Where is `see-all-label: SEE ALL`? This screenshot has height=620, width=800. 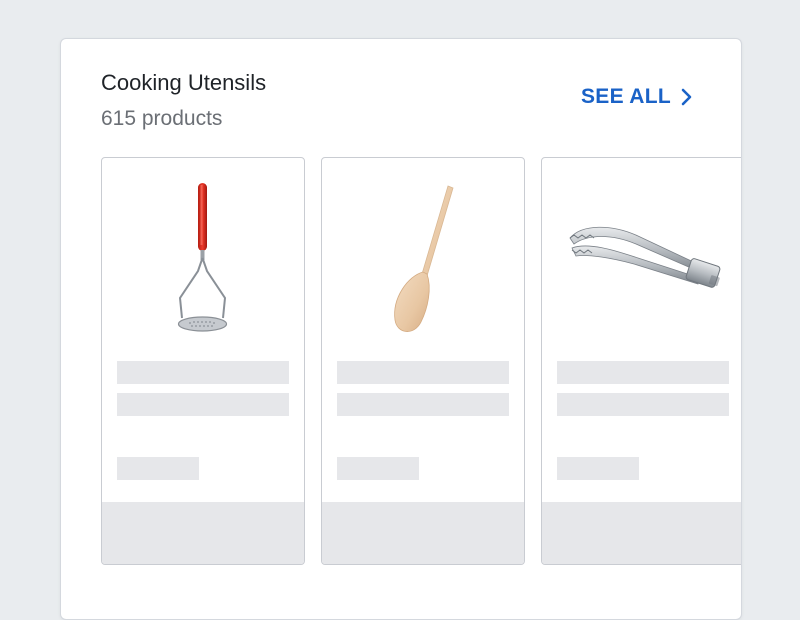
see-all-label: SEE ALL is located at coordinates (626, 96).